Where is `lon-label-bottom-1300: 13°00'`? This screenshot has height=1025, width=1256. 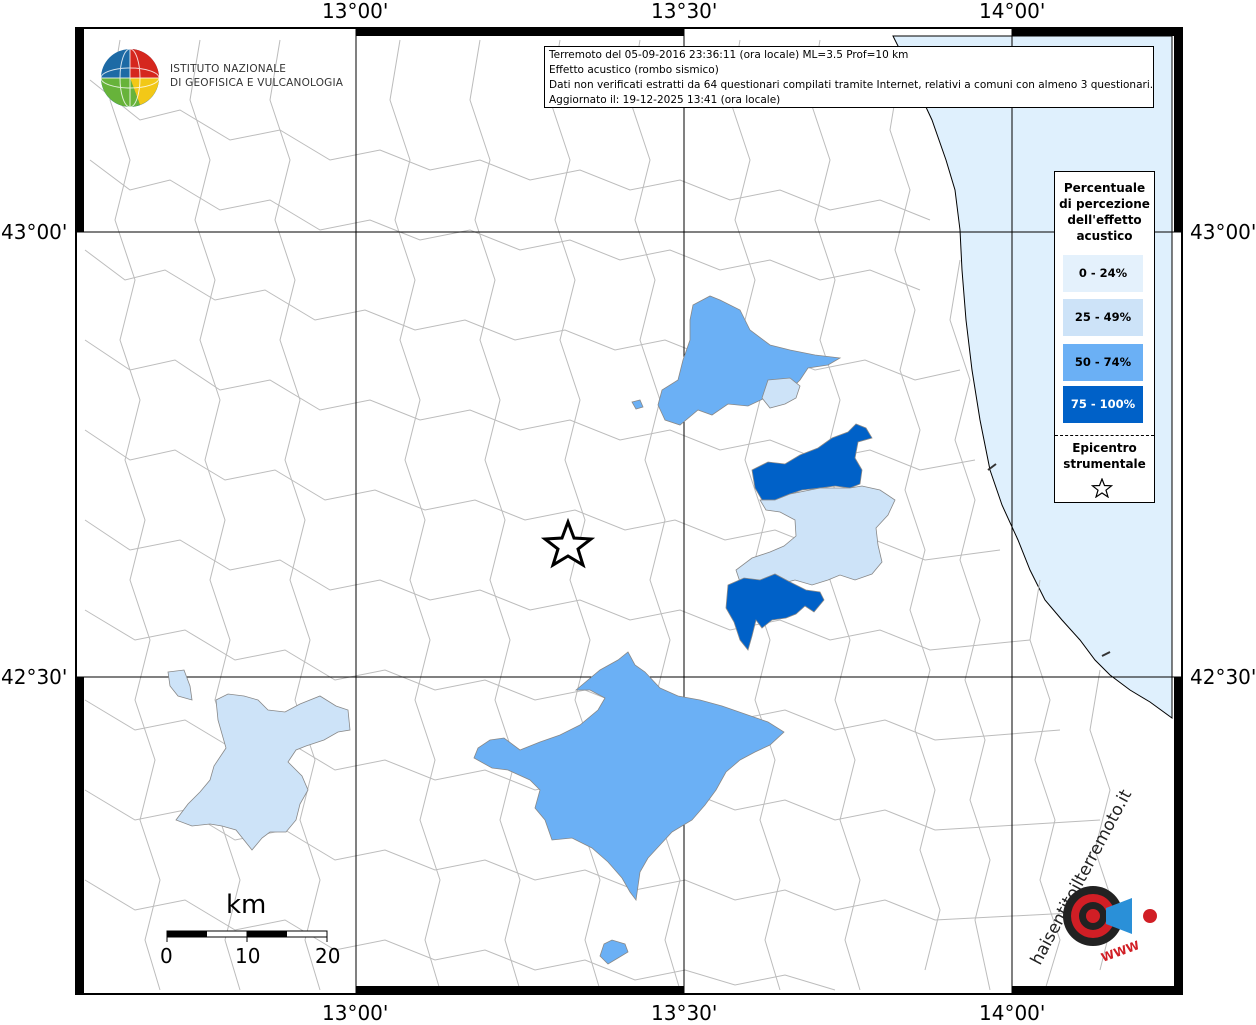
lon-label-bottom-1300: 13°00' is located at coordinates (355, 1013).